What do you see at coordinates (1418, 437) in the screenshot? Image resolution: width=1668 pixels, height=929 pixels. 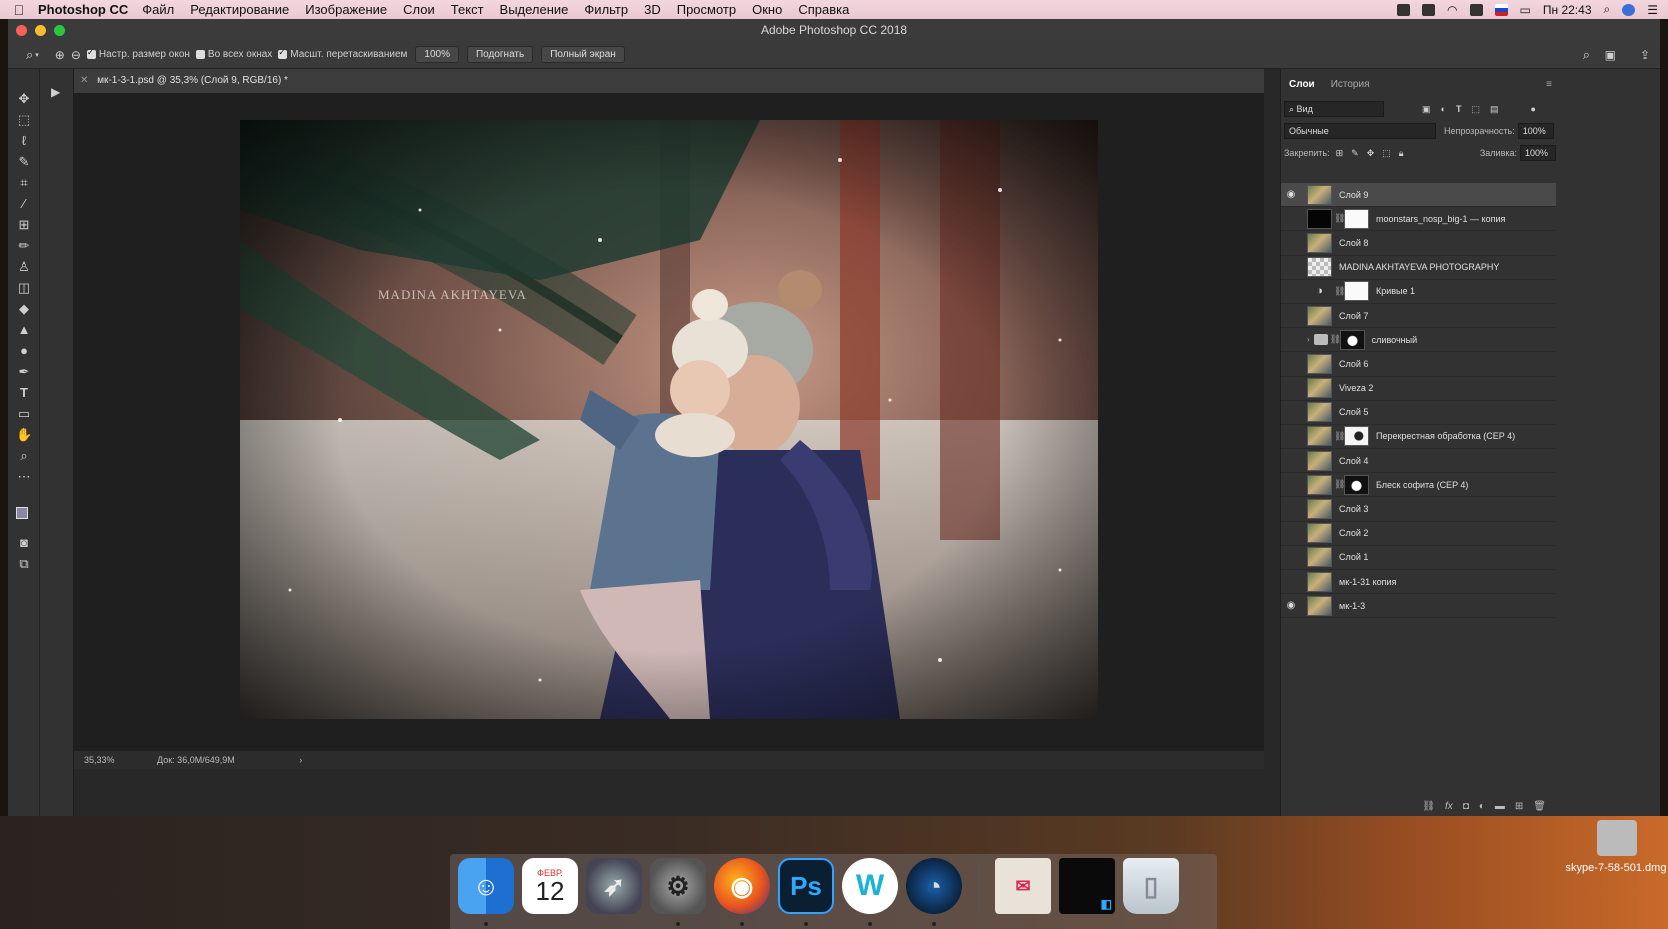 I see `layer-row: ⛓ Перекрестная обработка (CEP 4)` at bounding box center [1418, 437].